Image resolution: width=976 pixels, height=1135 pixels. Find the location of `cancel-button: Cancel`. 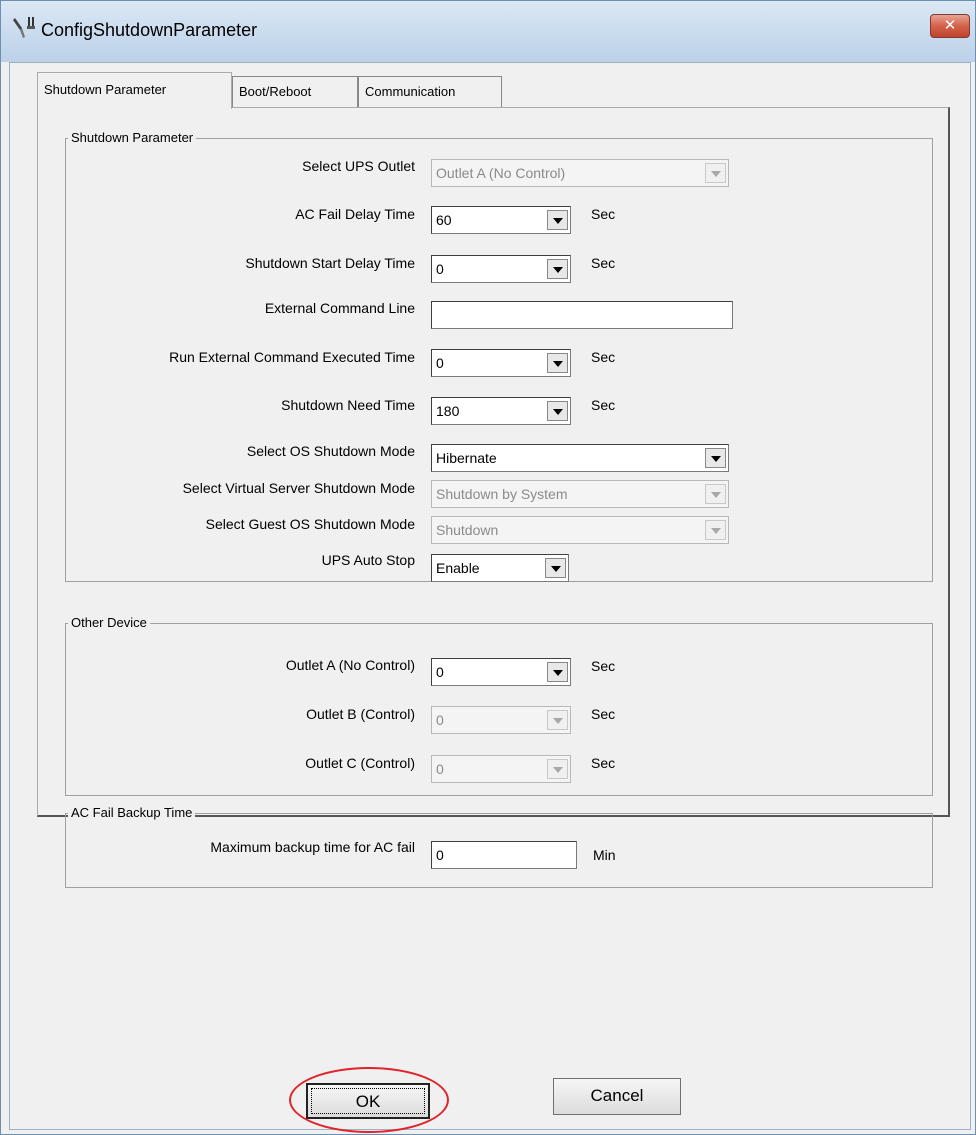

cancel-button: Cancel is located at coordinates (617, 1096).